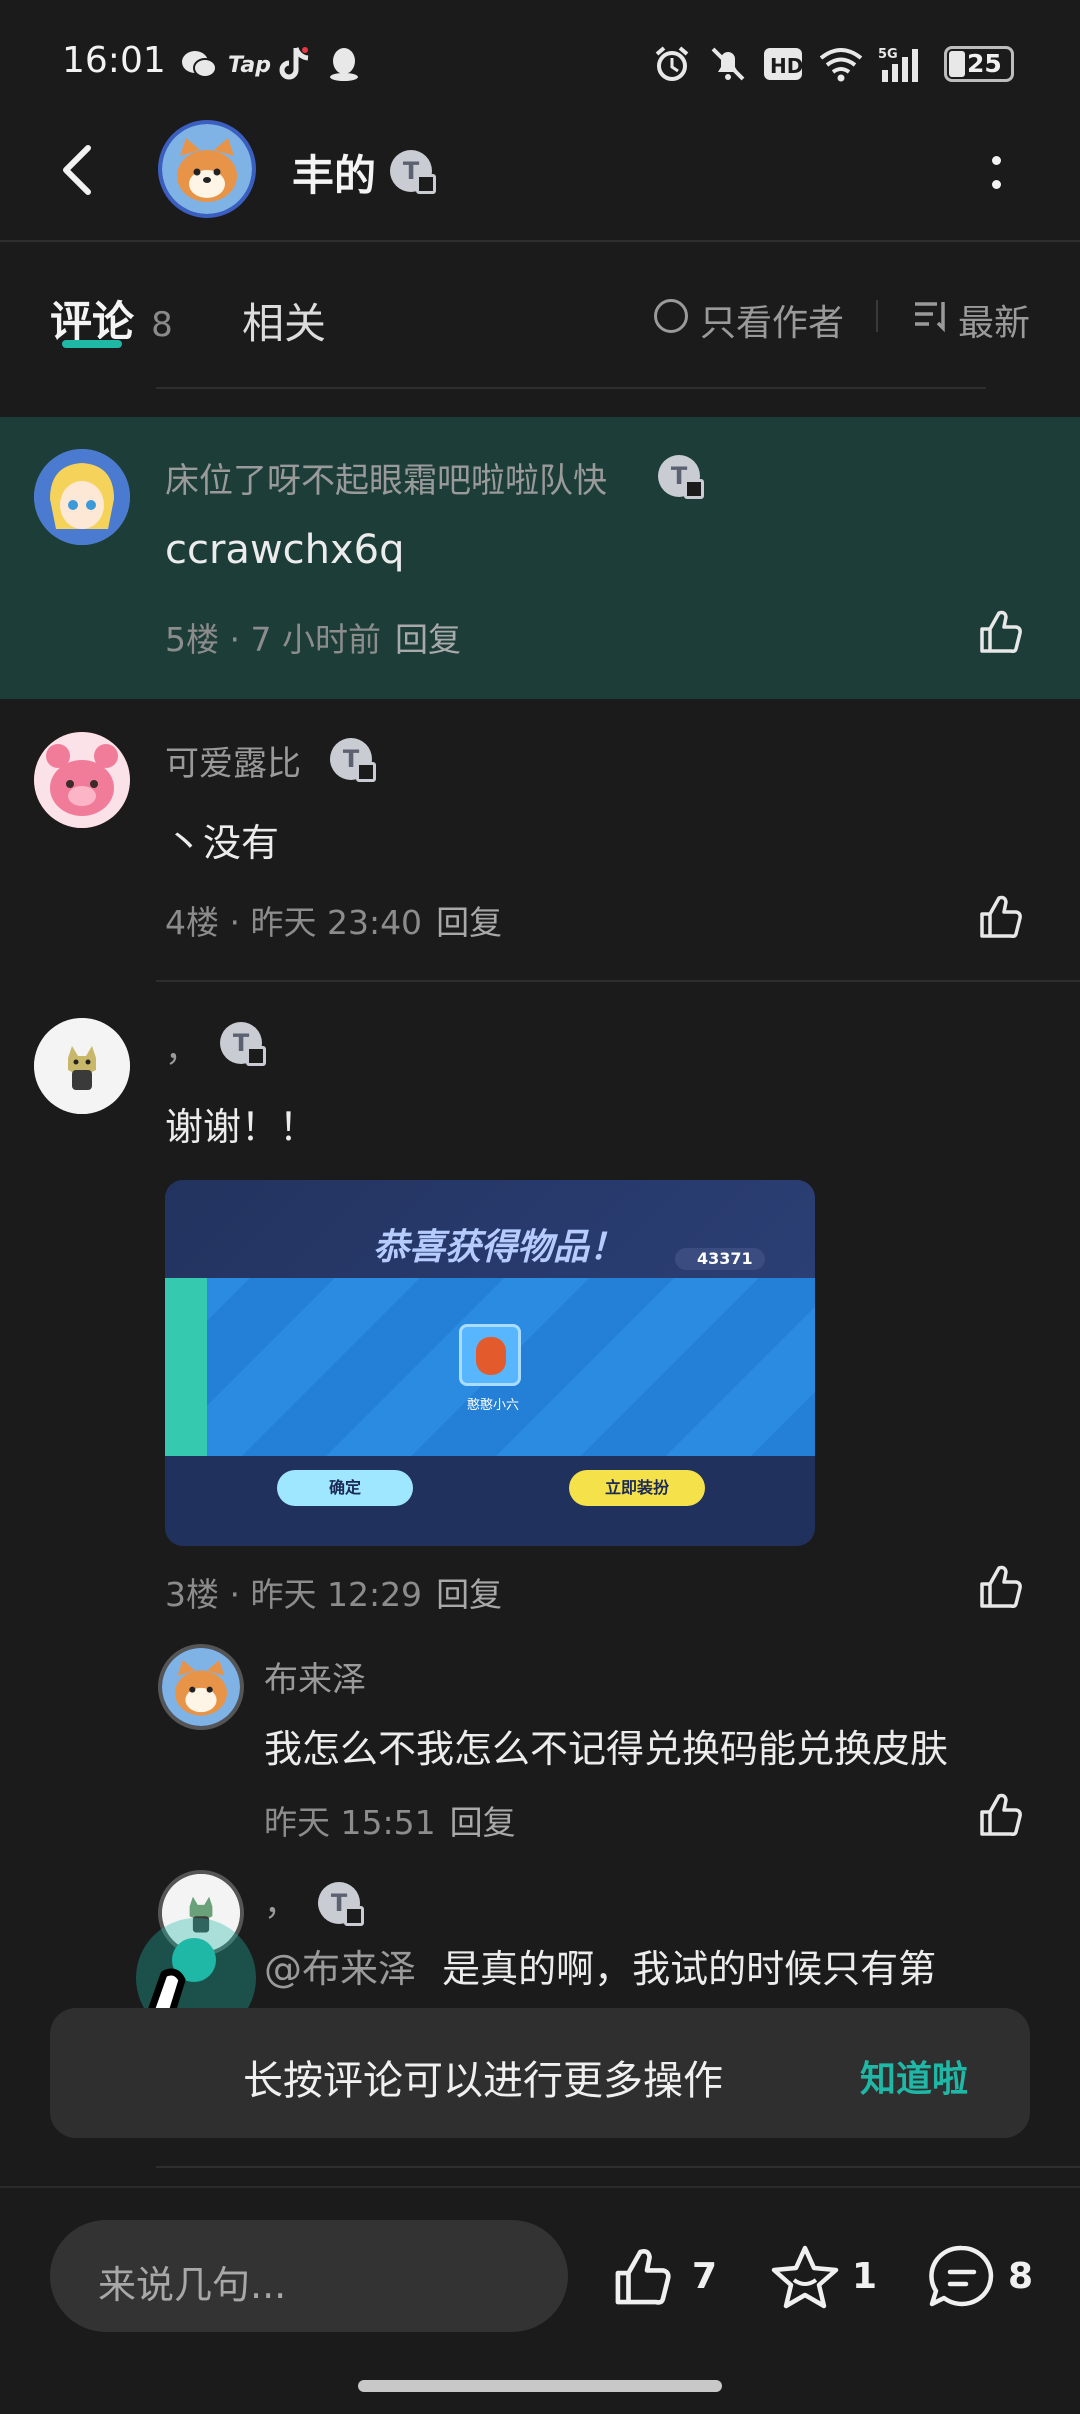 The width and height of the screenshot is (1080, 2414). Describe the element at coordinates (285, 550) in the screenshot. I see `comment-text: ccrawchx6q` at that location.